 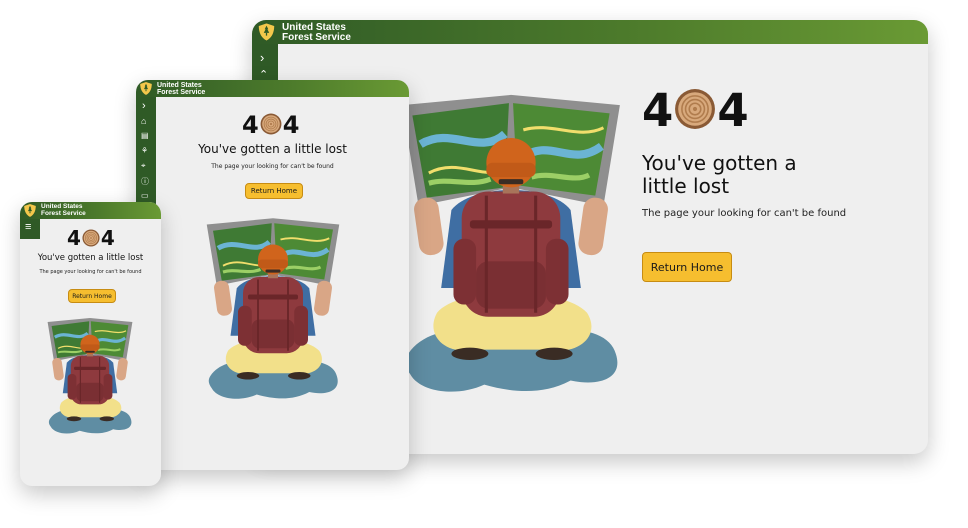 I want to click on brand-line-1: United States, so click(x=179, y=85).